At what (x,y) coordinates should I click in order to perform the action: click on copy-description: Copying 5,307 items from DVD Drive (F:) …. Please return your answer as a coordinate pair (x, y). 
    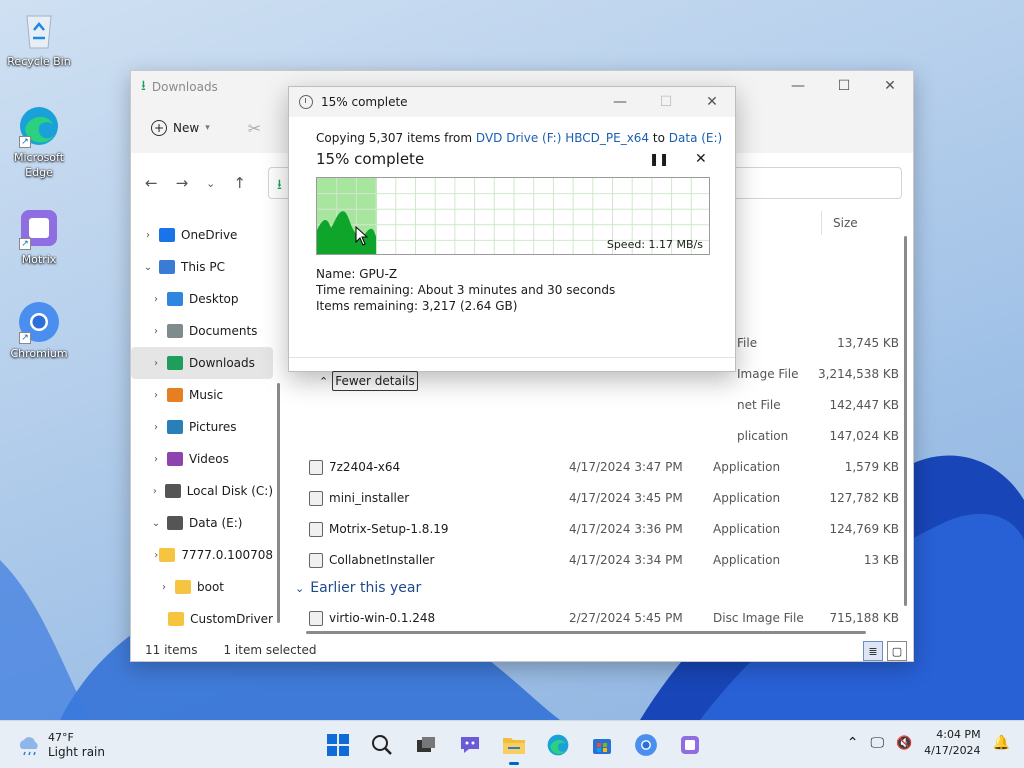
    Looking at the image, I should click on (519, 138).